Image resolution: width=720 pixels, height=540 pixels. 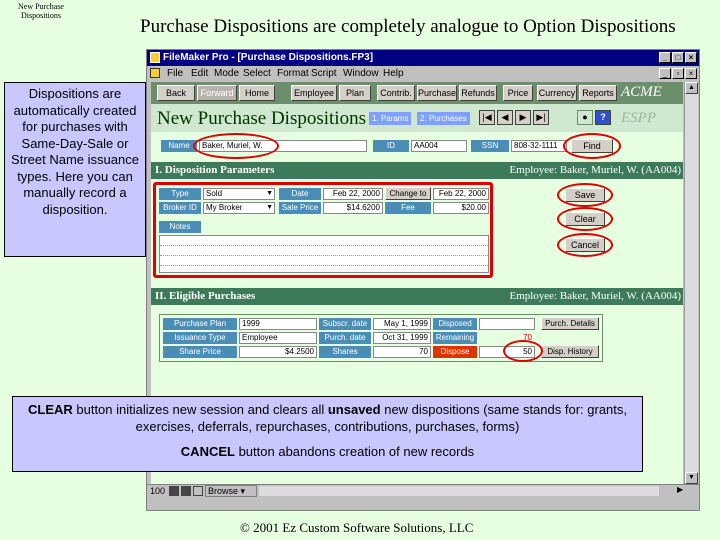 I want to click on vertical-scrollbar: ▲ ▼, so click(x=691, y=283).